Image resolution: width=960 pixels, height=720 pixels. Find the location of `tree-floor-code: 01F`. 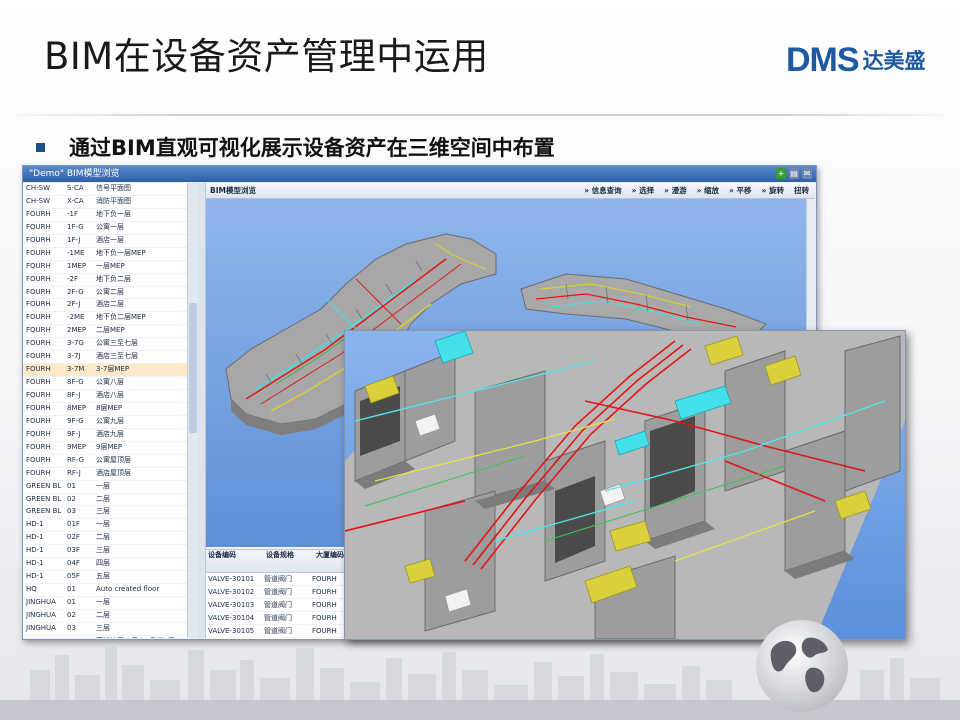

tree-floor-code: 01F is located at coordinates (73, 524).